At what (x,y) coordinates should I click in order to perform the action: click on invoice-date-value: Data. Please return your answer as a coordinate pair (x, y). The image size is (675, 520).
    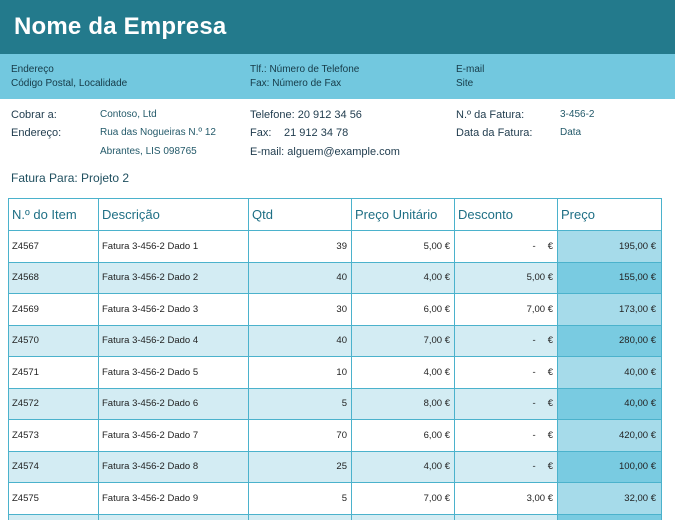
    Looking at the image, I should click on (571, 132).